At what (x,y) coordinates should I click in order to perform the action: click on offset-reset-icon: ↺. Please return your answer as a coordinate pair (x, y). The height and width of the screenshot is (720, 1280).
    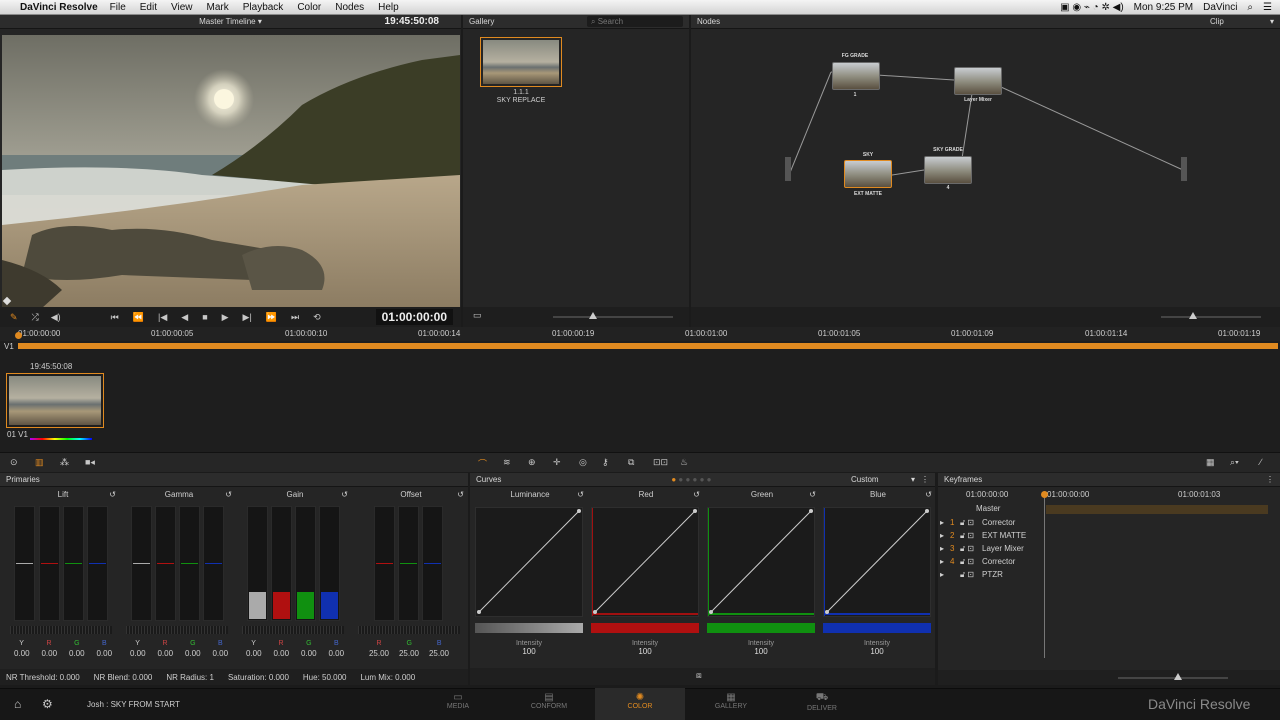
    Looking at the image, I should click on (460, 494).